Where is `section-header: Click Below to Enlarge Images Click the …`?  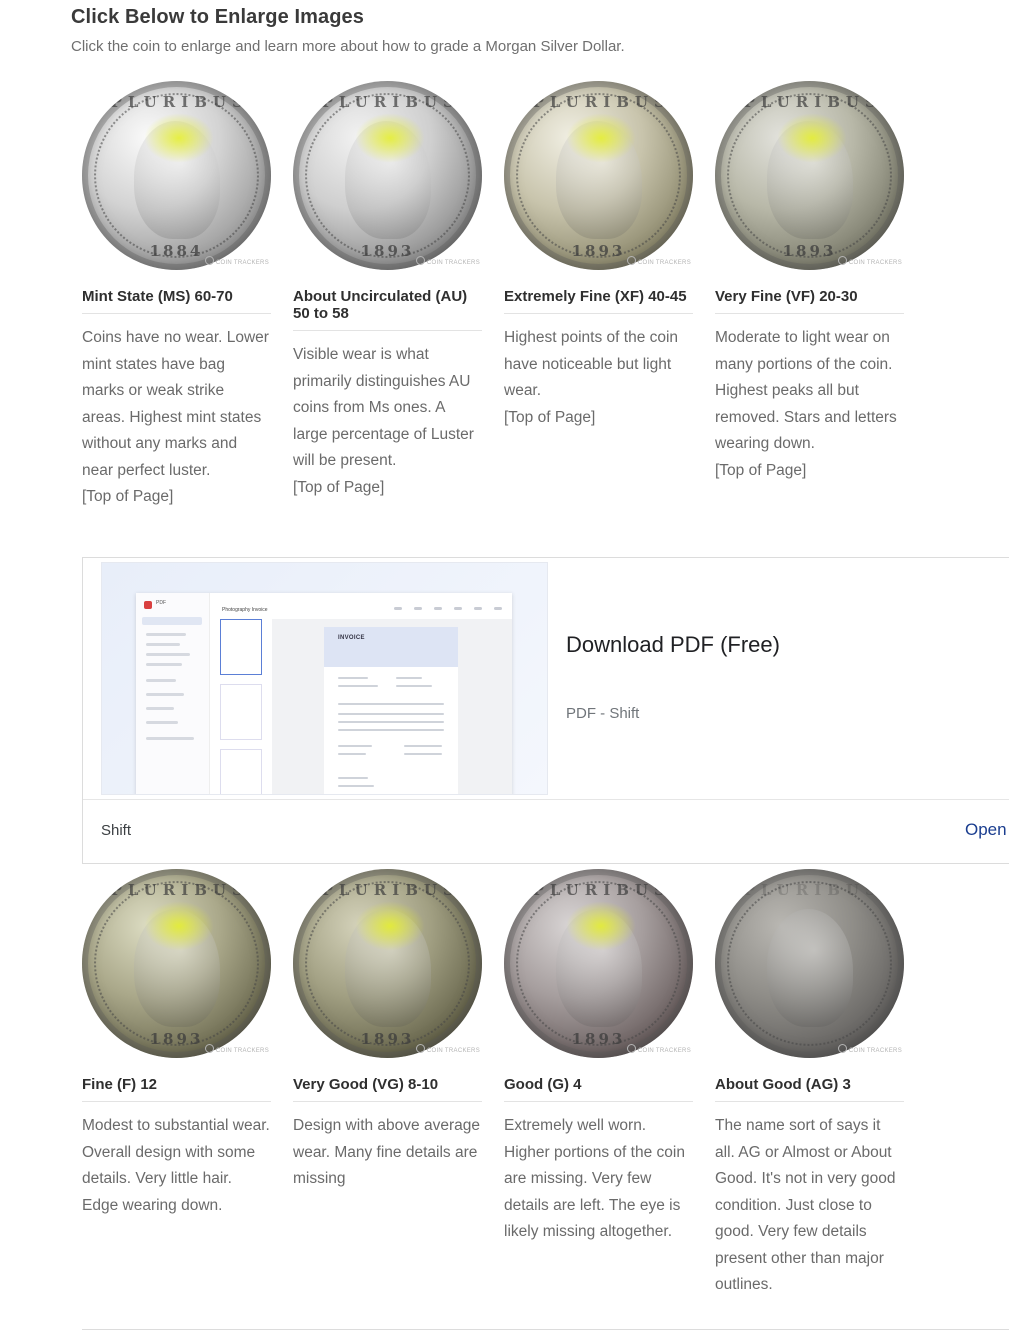
section-header: Click Below to Enlarge Images Click the … is located at coordinates (521, 30).